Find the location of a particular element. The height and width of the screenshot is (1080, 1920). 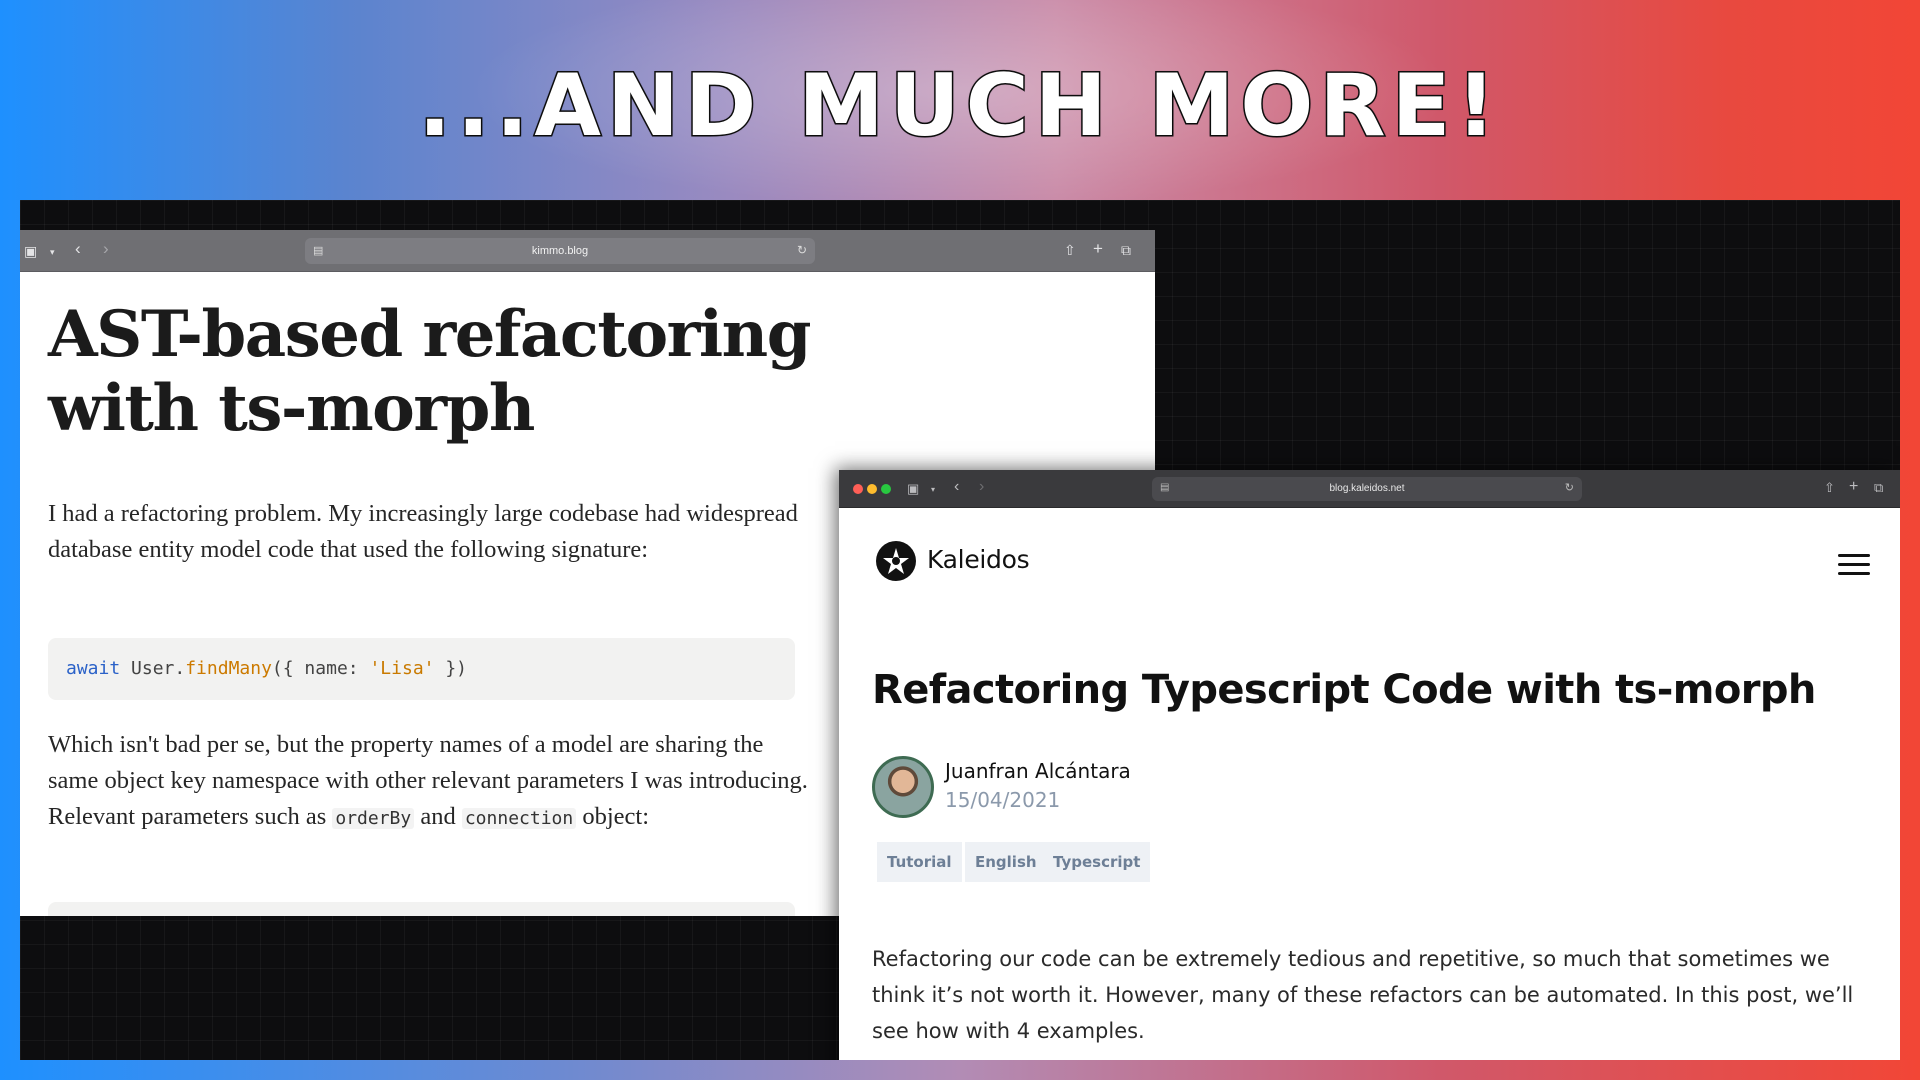

publish-date: 15/04/2021 is located at coordinates (1003, 800).